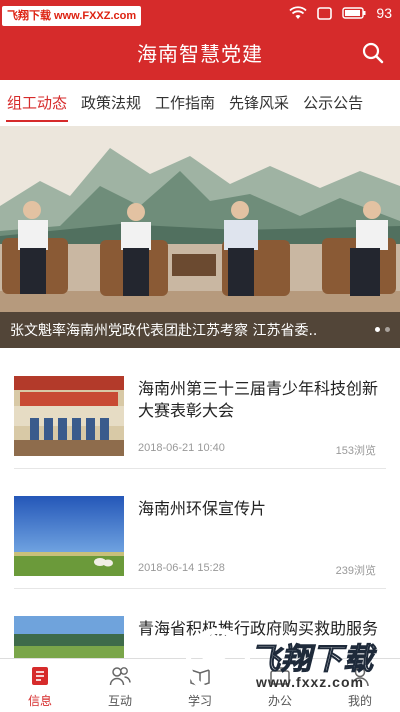 The image size is (400, 712). I want to click on tab-organization-news: 组工动态, so click(37, 103).